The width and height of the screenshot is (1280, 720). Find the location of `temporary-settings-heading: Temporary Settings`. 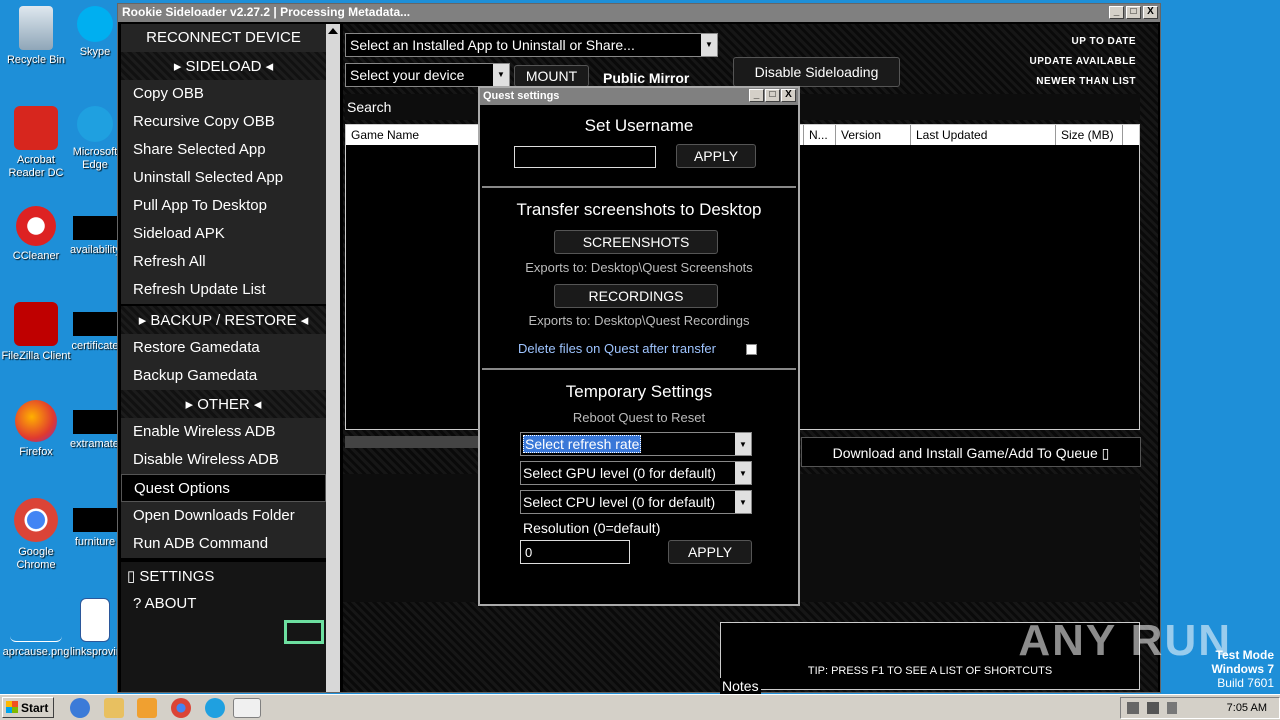

temporary-settings-heading: Temporary Settings is located at coordinates (639, 391).